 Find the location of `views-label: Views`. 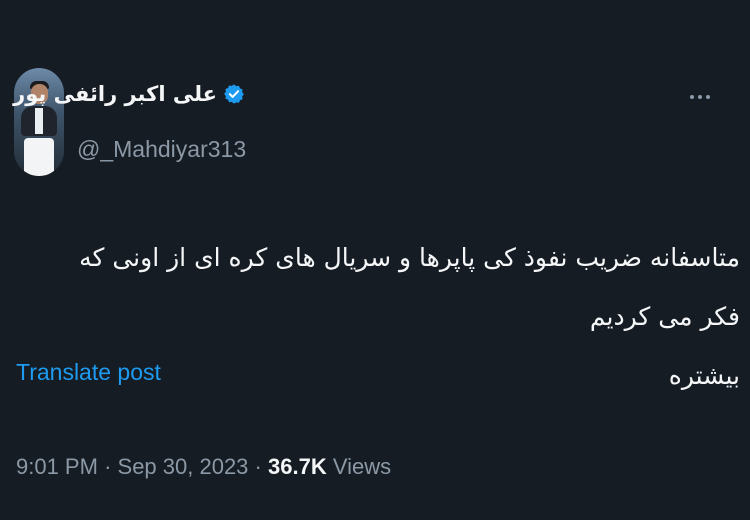

views-label: Views is located at coordinates (362, 466).